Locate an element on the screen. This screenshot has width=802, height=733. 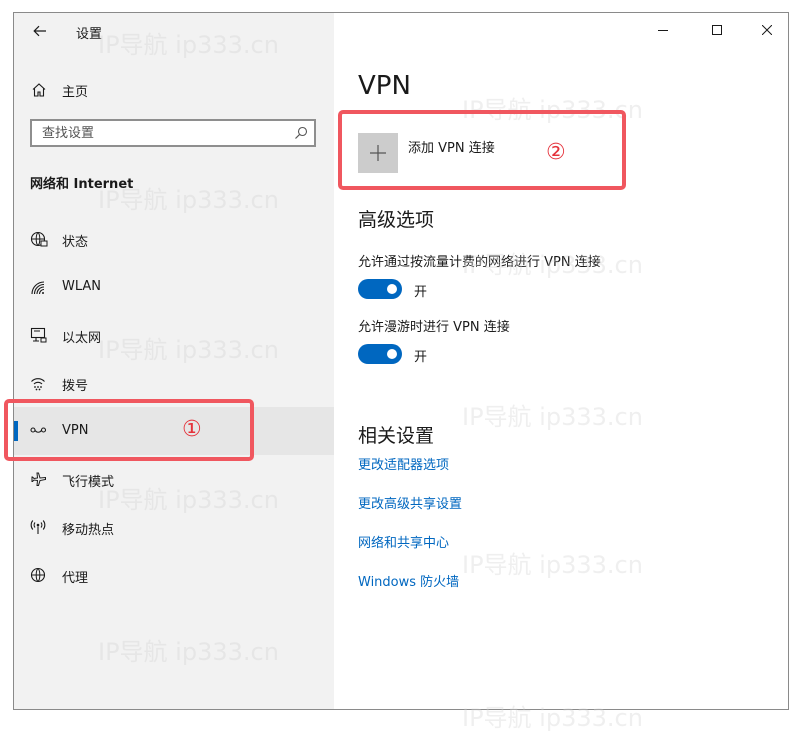
airplane-icon is located at coordinates (38, 479).